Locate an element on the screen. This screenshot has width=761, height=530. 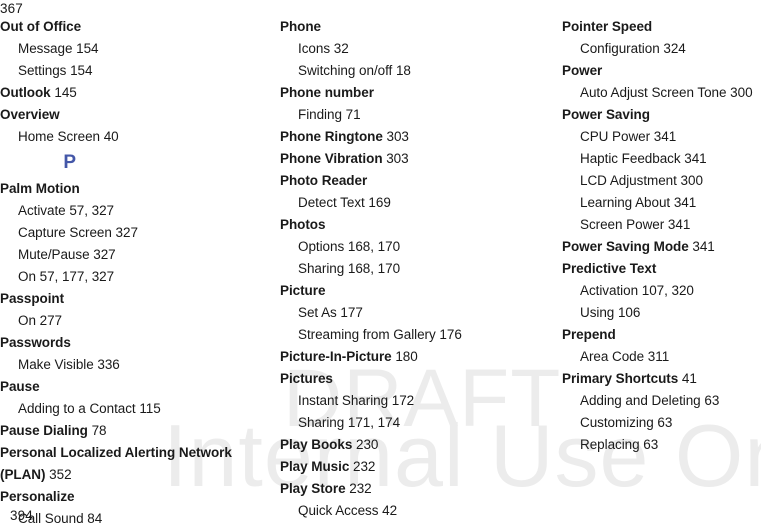
index-entry-label: CPU Power is located at coordinates (615, 136).